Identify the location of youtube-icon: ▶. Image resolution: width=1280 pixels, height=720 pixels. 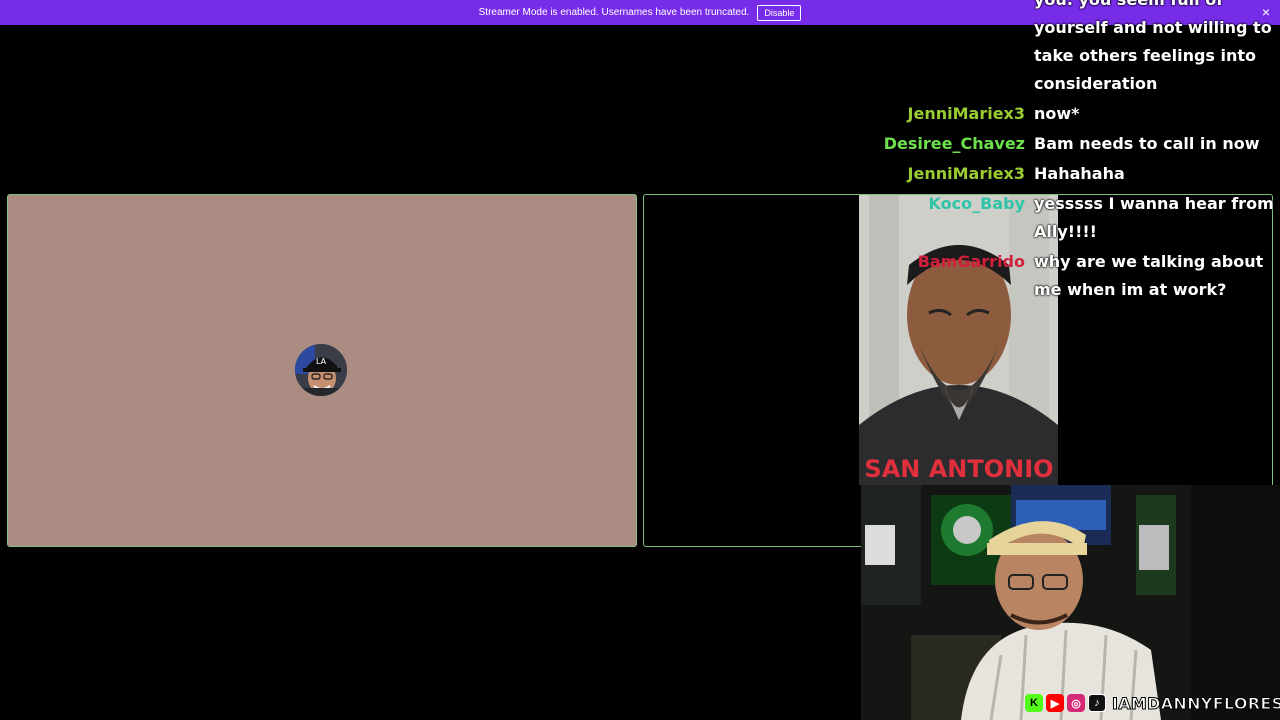
(1055, 703).